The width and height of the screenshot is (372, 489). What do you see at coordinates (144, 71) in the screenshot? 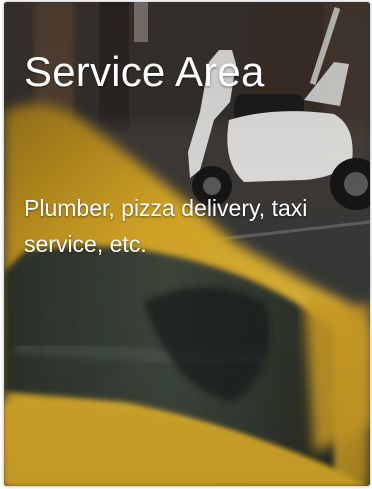
I see `card-title: Service Area` at bounding box center [144, 71].